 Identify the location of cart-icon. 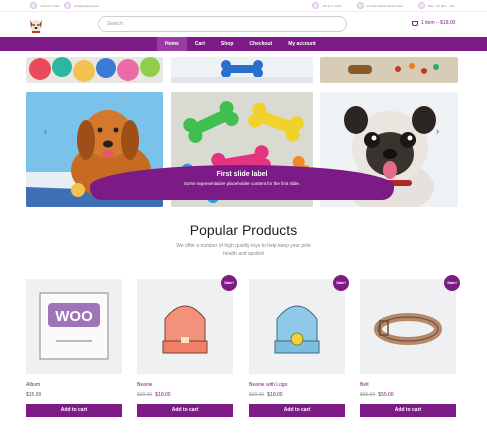
(415, 23).